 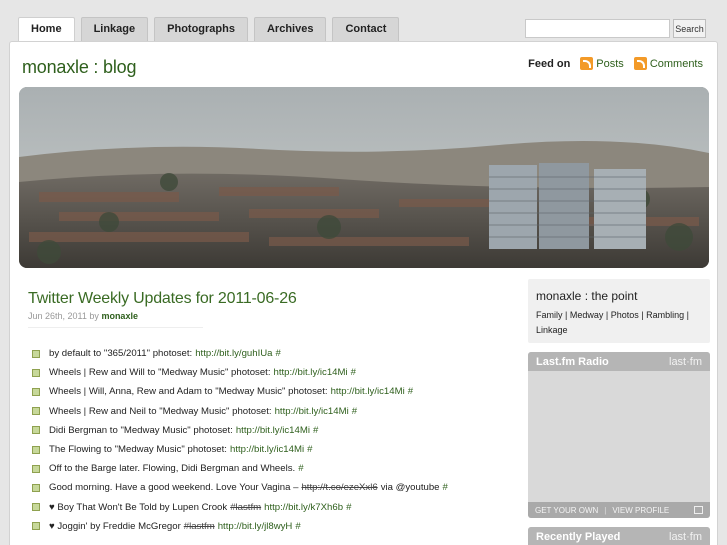 I want to click on tab-archives: Archives, so click(x=290, y=29).